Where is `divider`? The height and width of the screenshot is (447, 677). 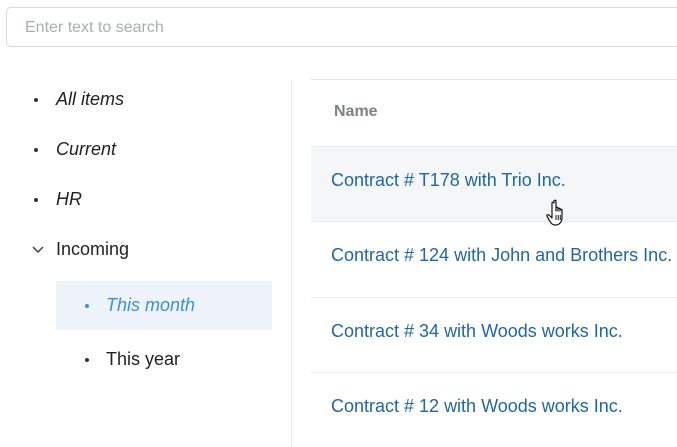 divider is located at coordinates (291, 263).